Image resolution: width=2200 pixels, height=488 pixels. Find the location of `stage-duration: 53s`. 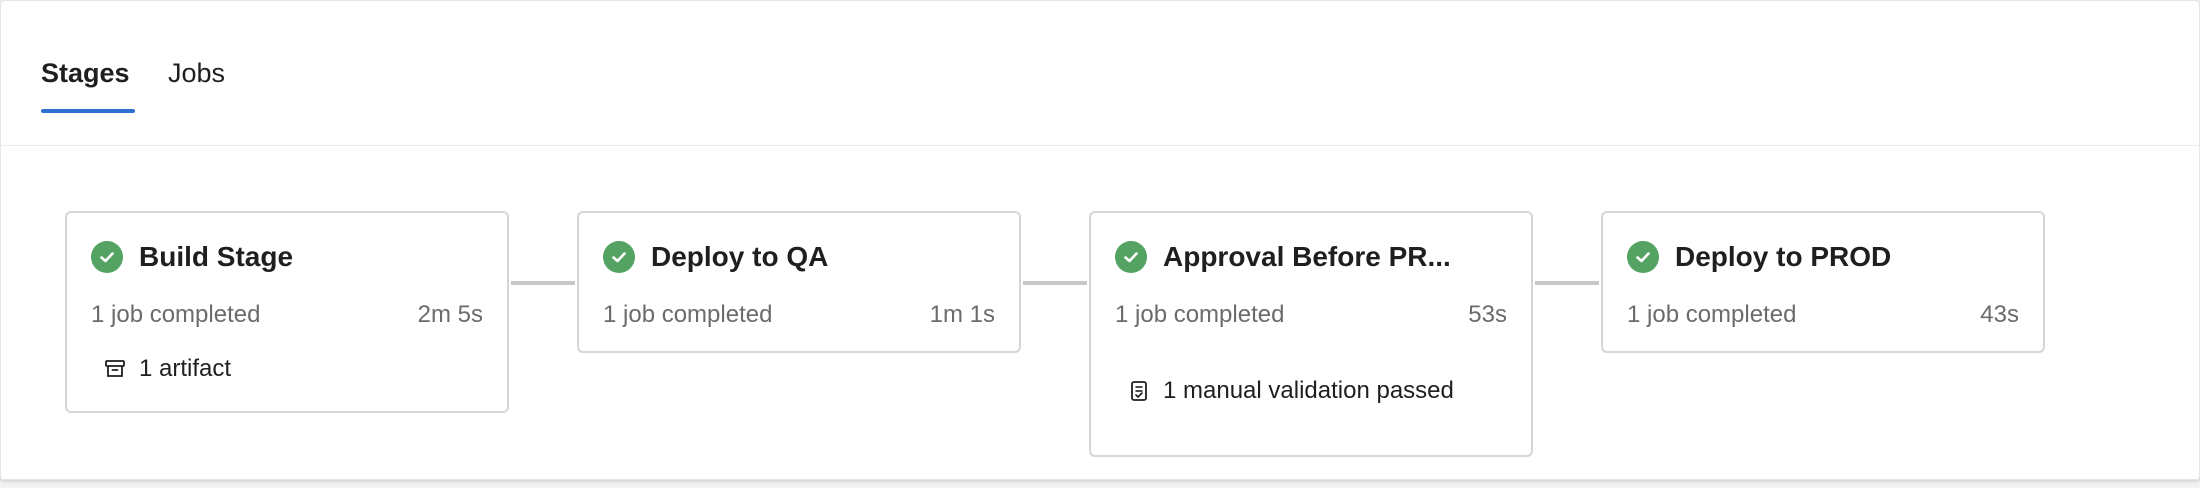

stage-duration: 53s is located at coordinates (1487, 314).